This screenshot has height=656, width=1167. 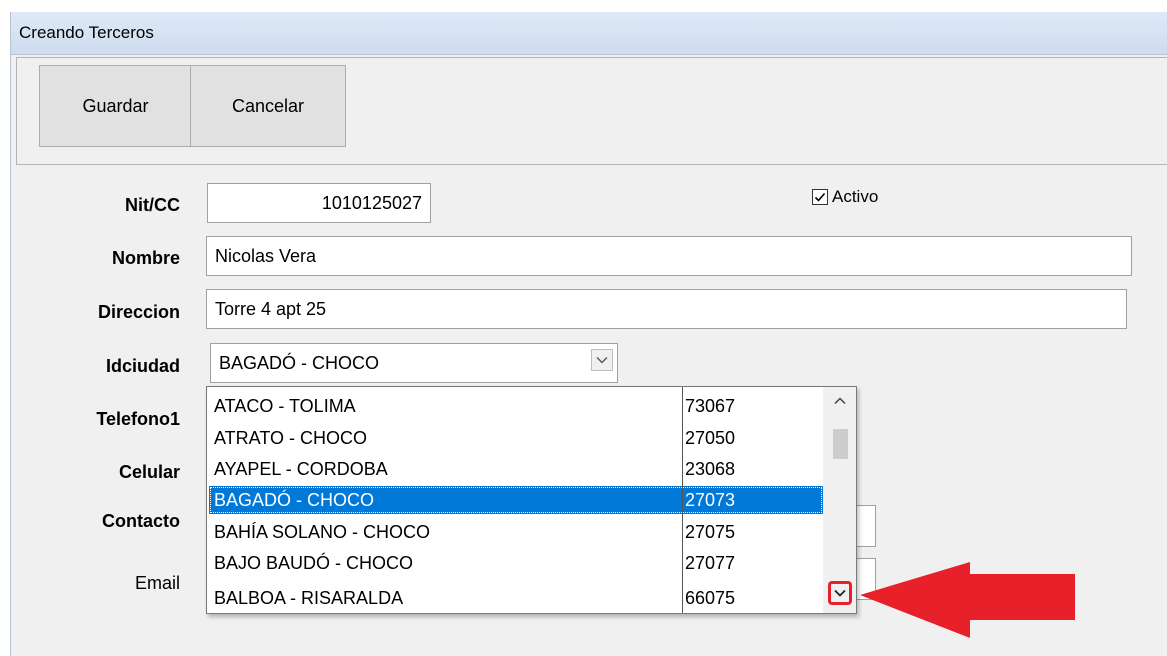 I want to click on nombre-label: Nombre, so click(x=145, y=258).